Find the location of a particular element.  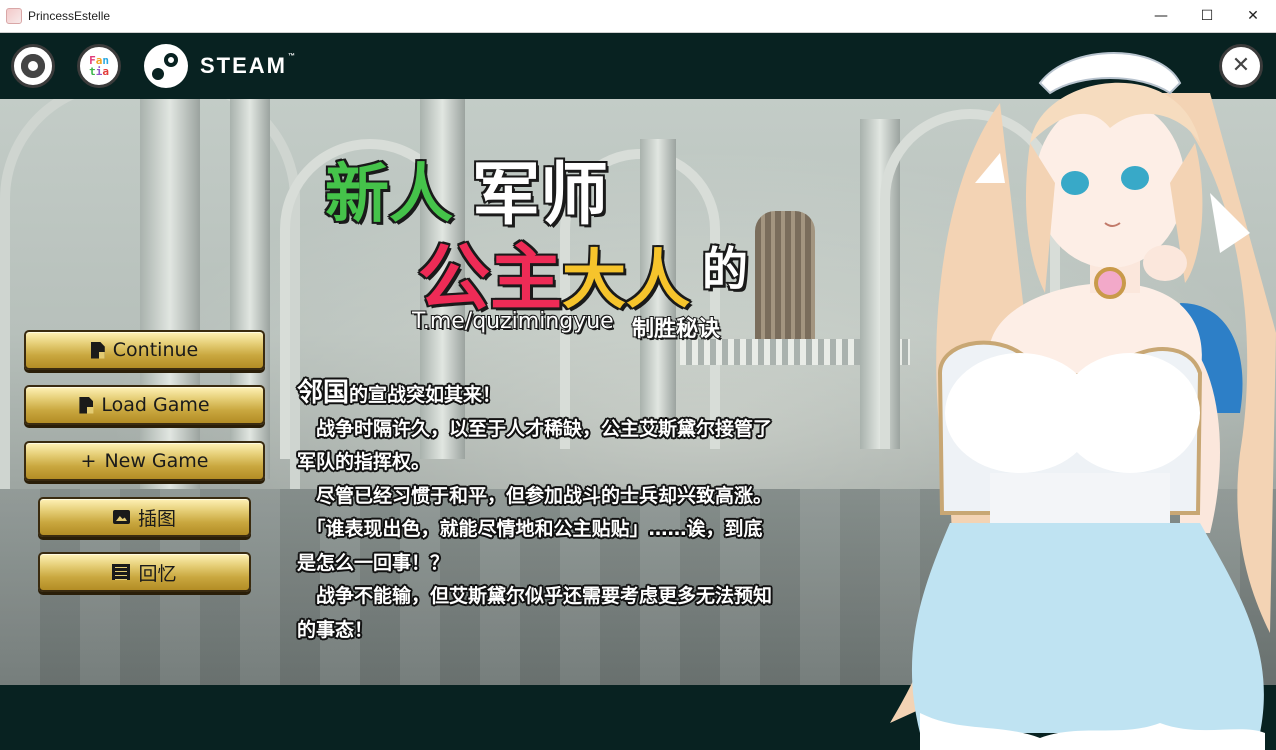

story-line: 尽管已经习惯于和平，但参加战斗的士兵却兴致高涨。 is located at coordinates (535, 495).